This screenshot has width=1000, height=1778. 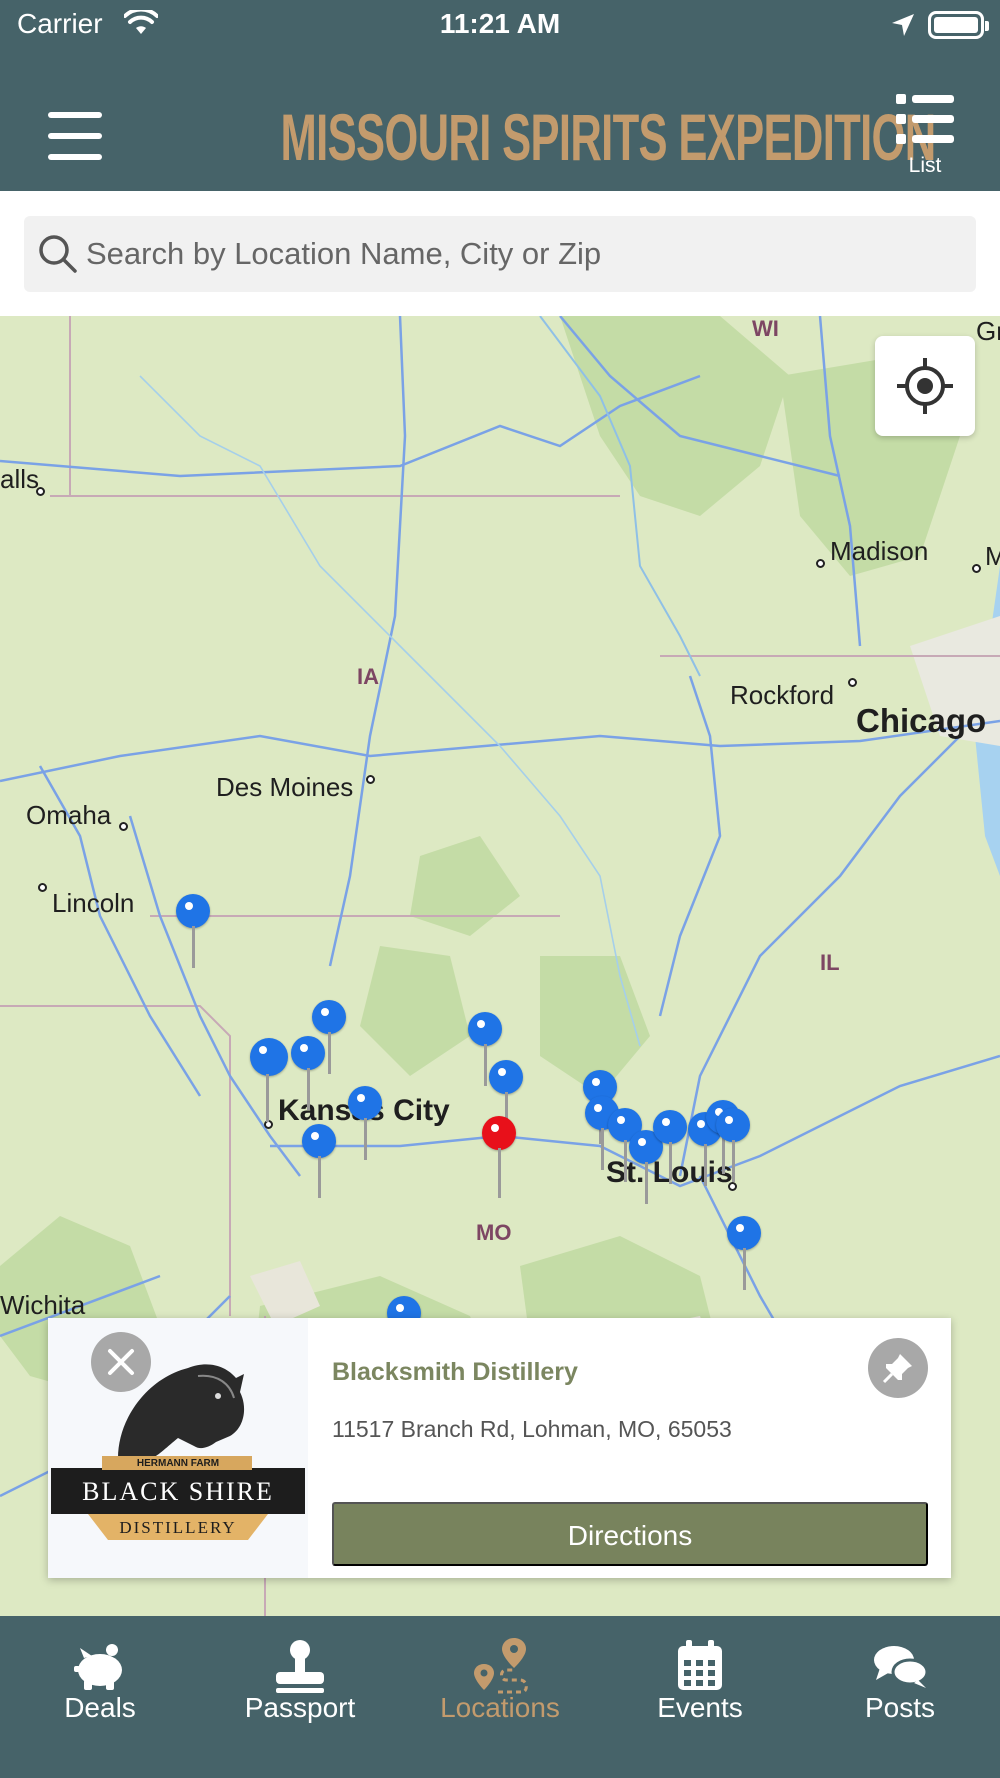 What do you see at coordinates (608, 137) in the screenshot?
I see `app-title: MISSOURI SPIRITS EXPEDITION` at bounding box center [608, 137].